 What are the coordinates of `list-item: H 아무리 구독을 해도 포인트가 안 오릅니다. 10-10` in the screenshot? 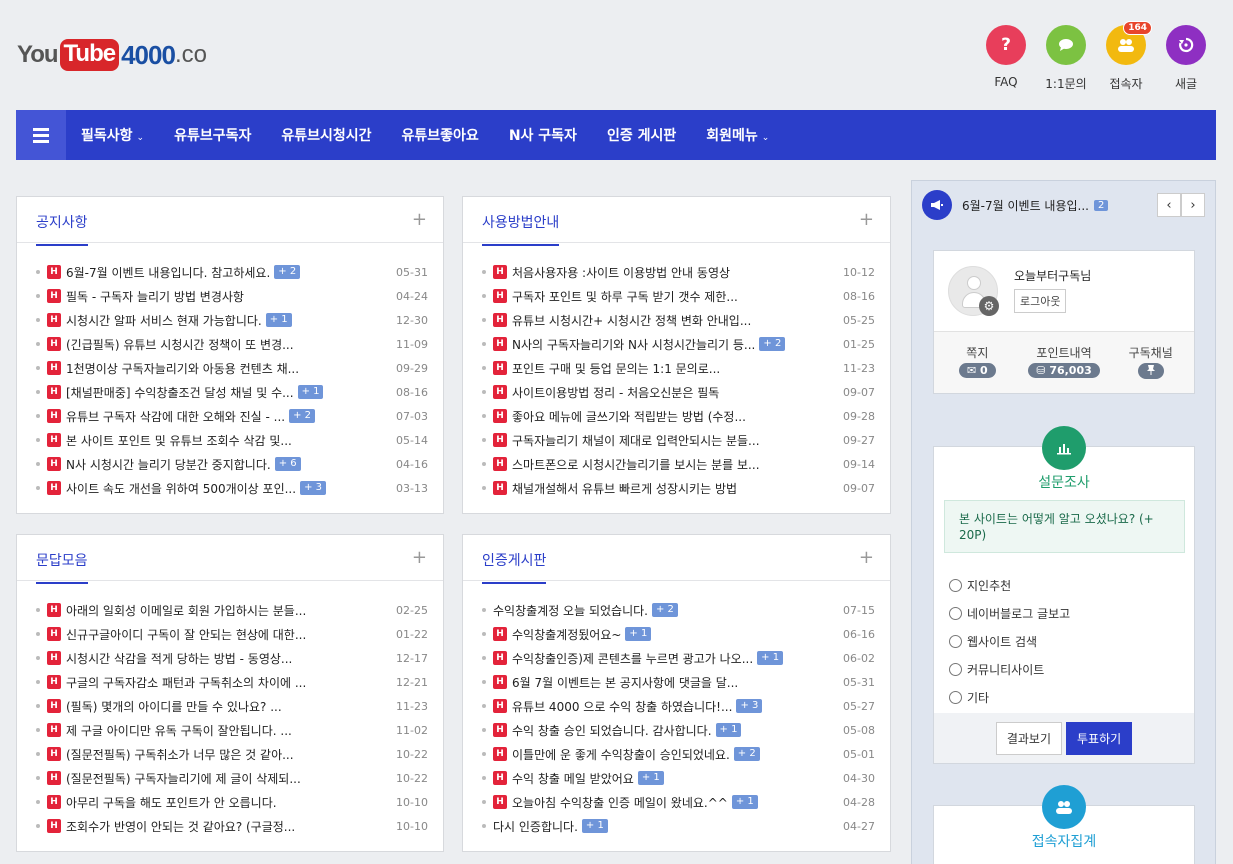 It's located at (232, 802).